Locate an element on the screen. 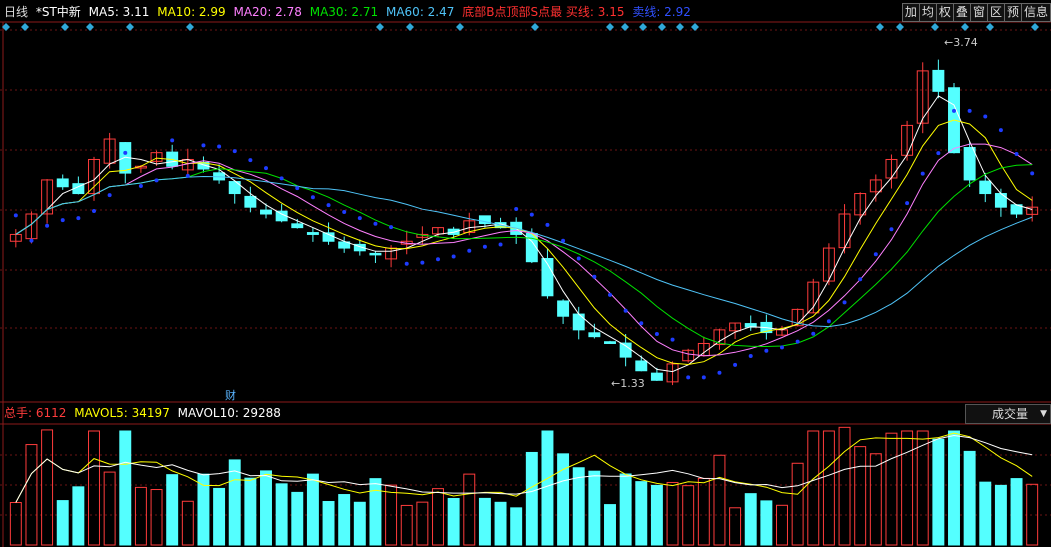 The width and height of the screenshot is (1051, 547). stock-name: *ST中新 is located at coordinates (58, 12).